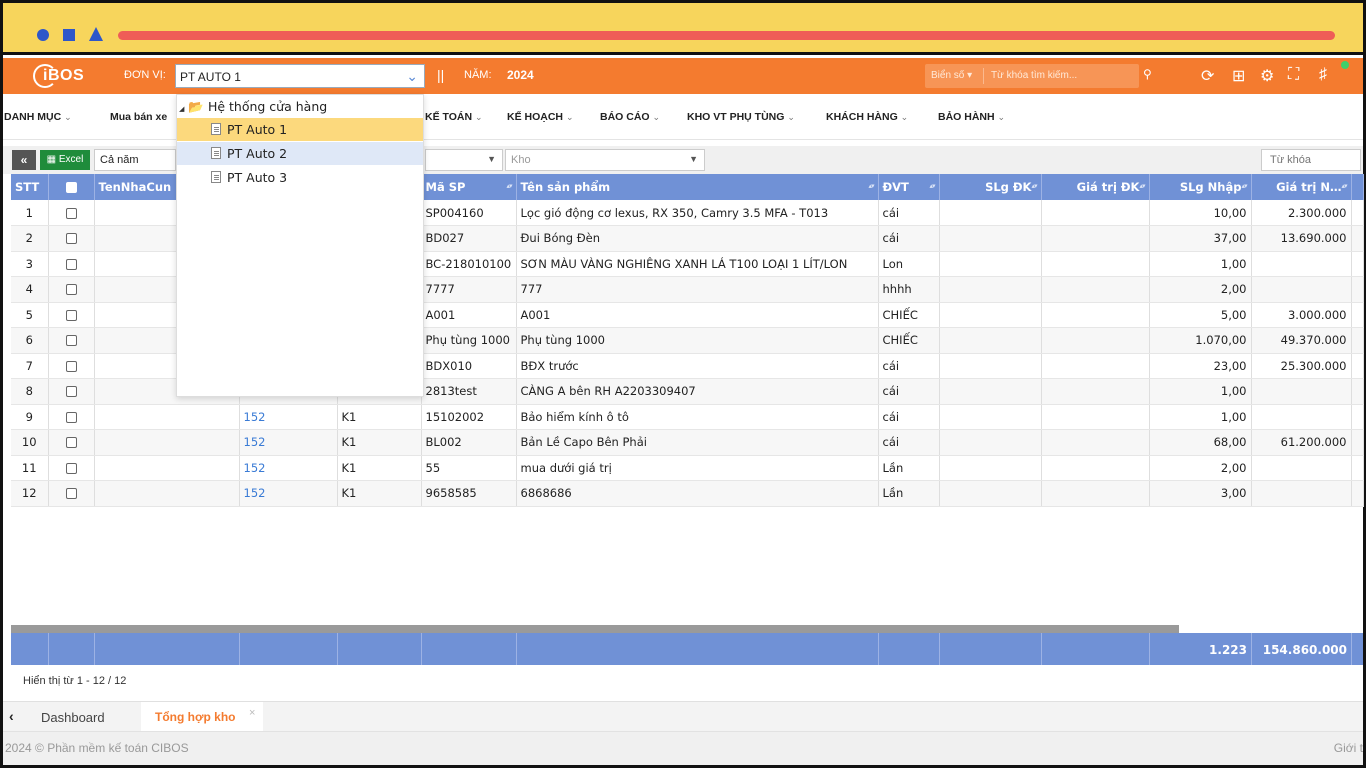 This screenshot has height=768, width=1366. What do you see at coordinates (469, 340) in the screenshot?
I see `row-ma-sp: Phụ tùng 1000` at bounding box center [469, 340].